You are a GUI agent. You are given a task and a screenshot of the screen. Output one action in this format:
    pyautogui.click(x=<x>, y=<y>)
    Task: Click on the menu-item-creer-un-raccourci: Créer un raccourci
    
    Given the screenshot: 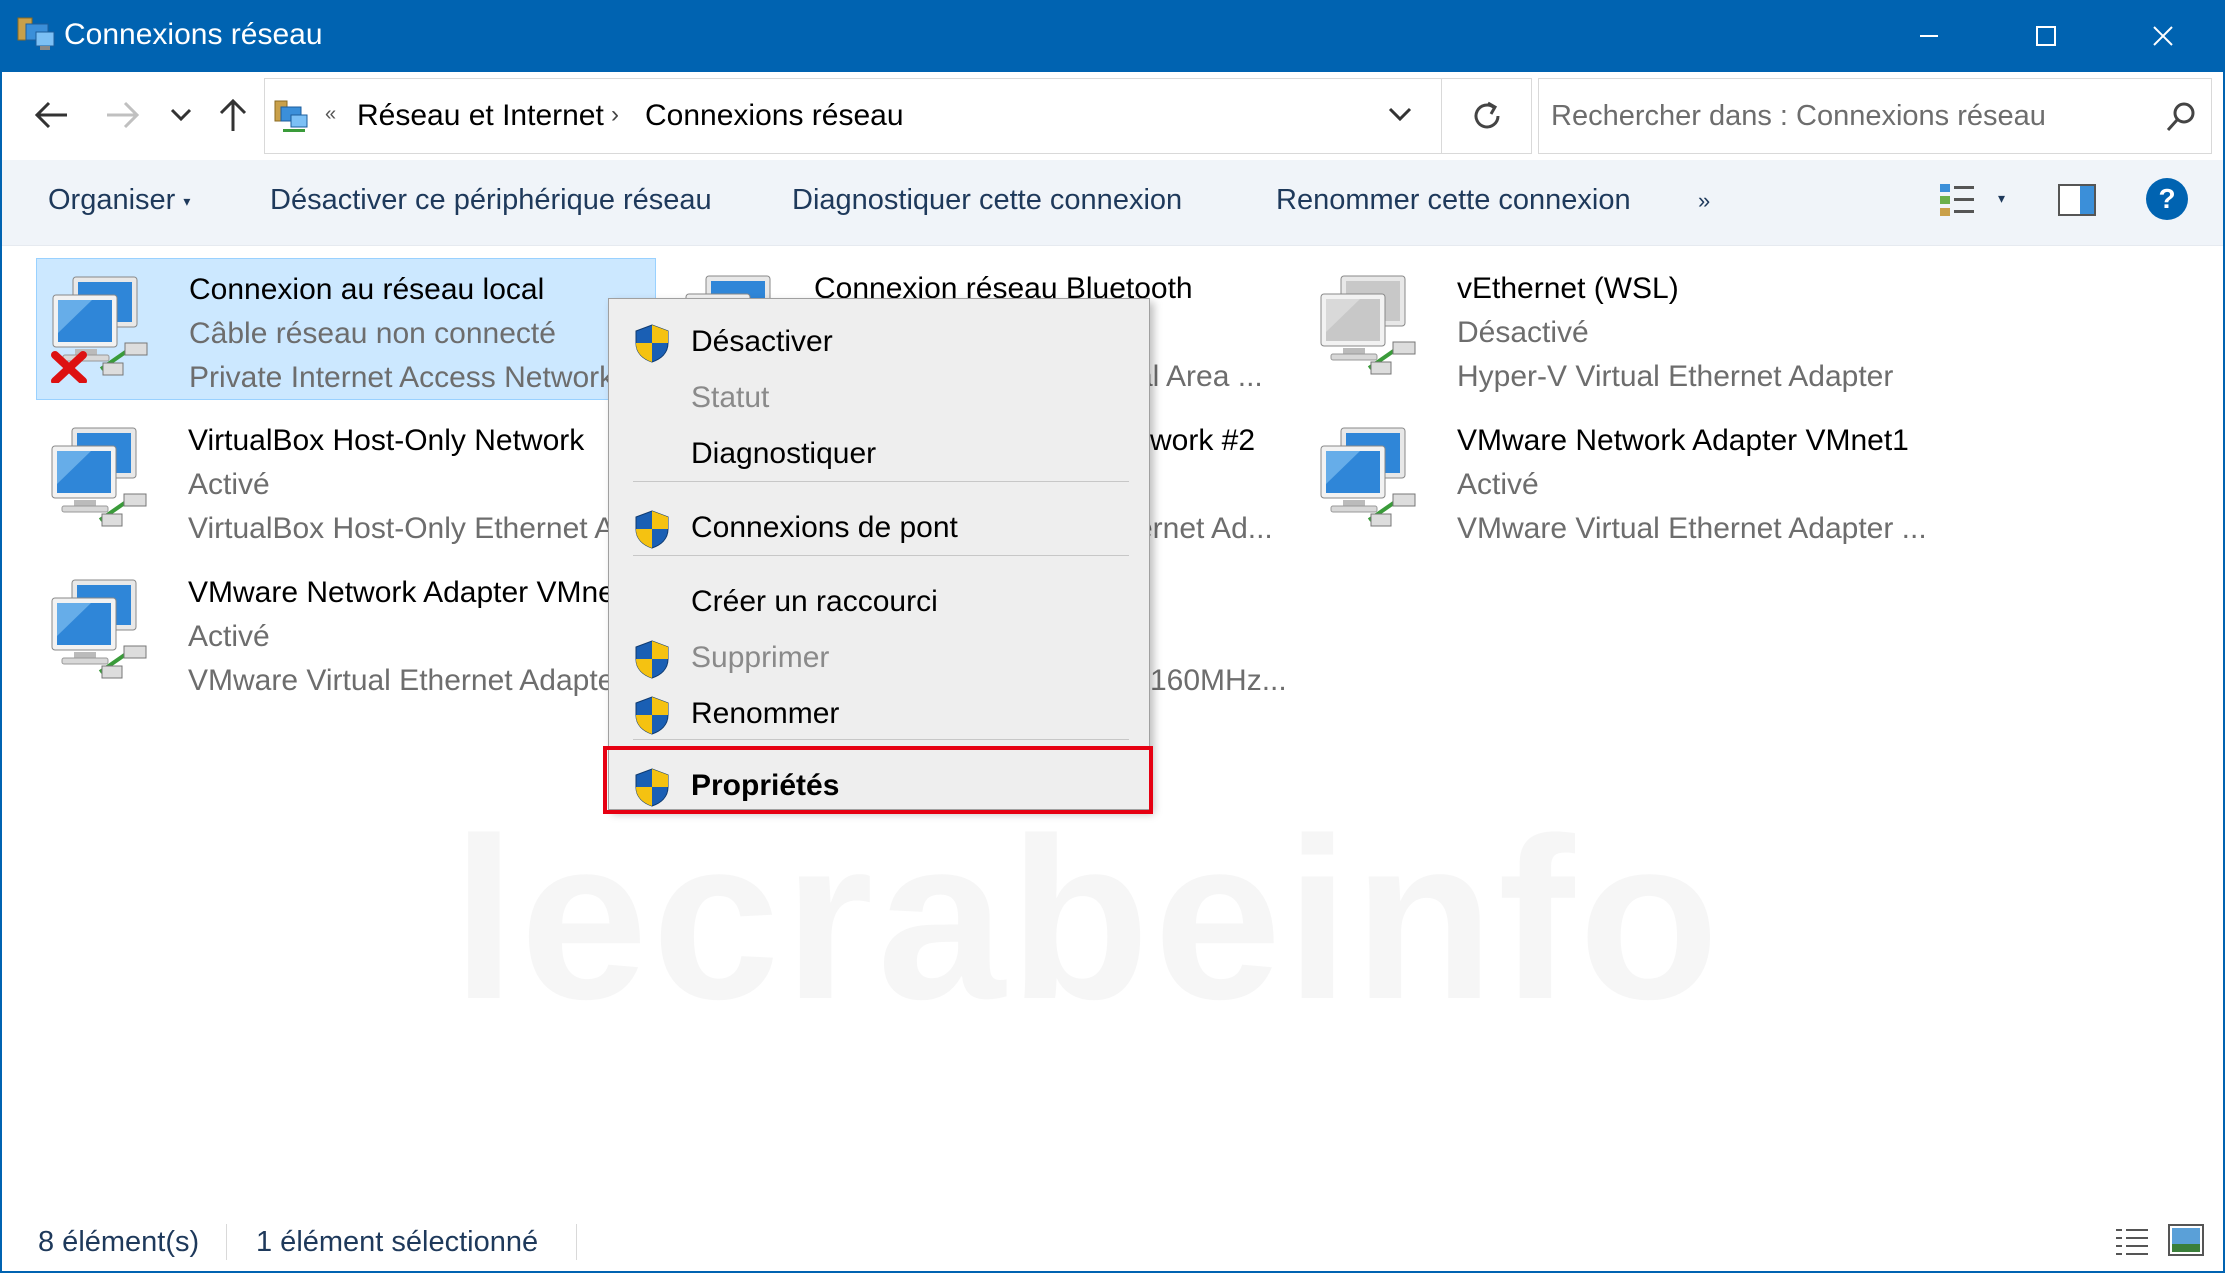 What is the action you would take?
    pyautogui.click(x=879, y=601)
    